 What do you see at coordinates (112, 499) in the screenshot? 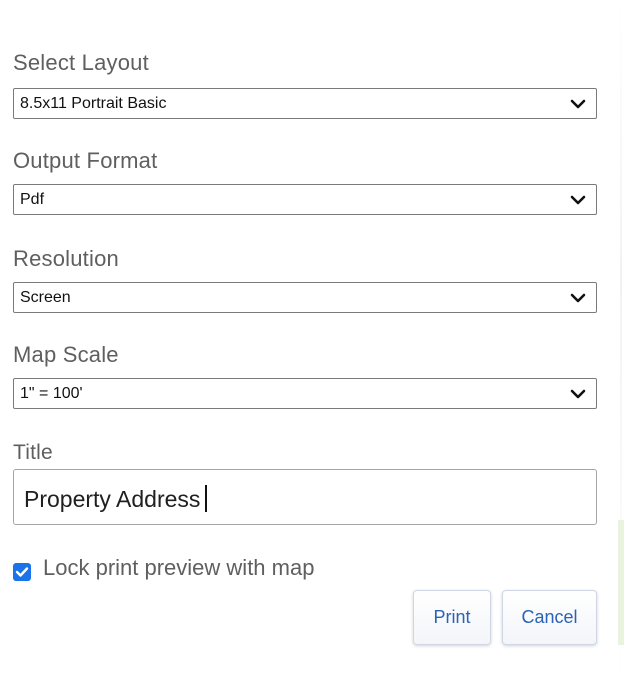
I see `title-input-text: Property Address` at bounding box center [112, 499].